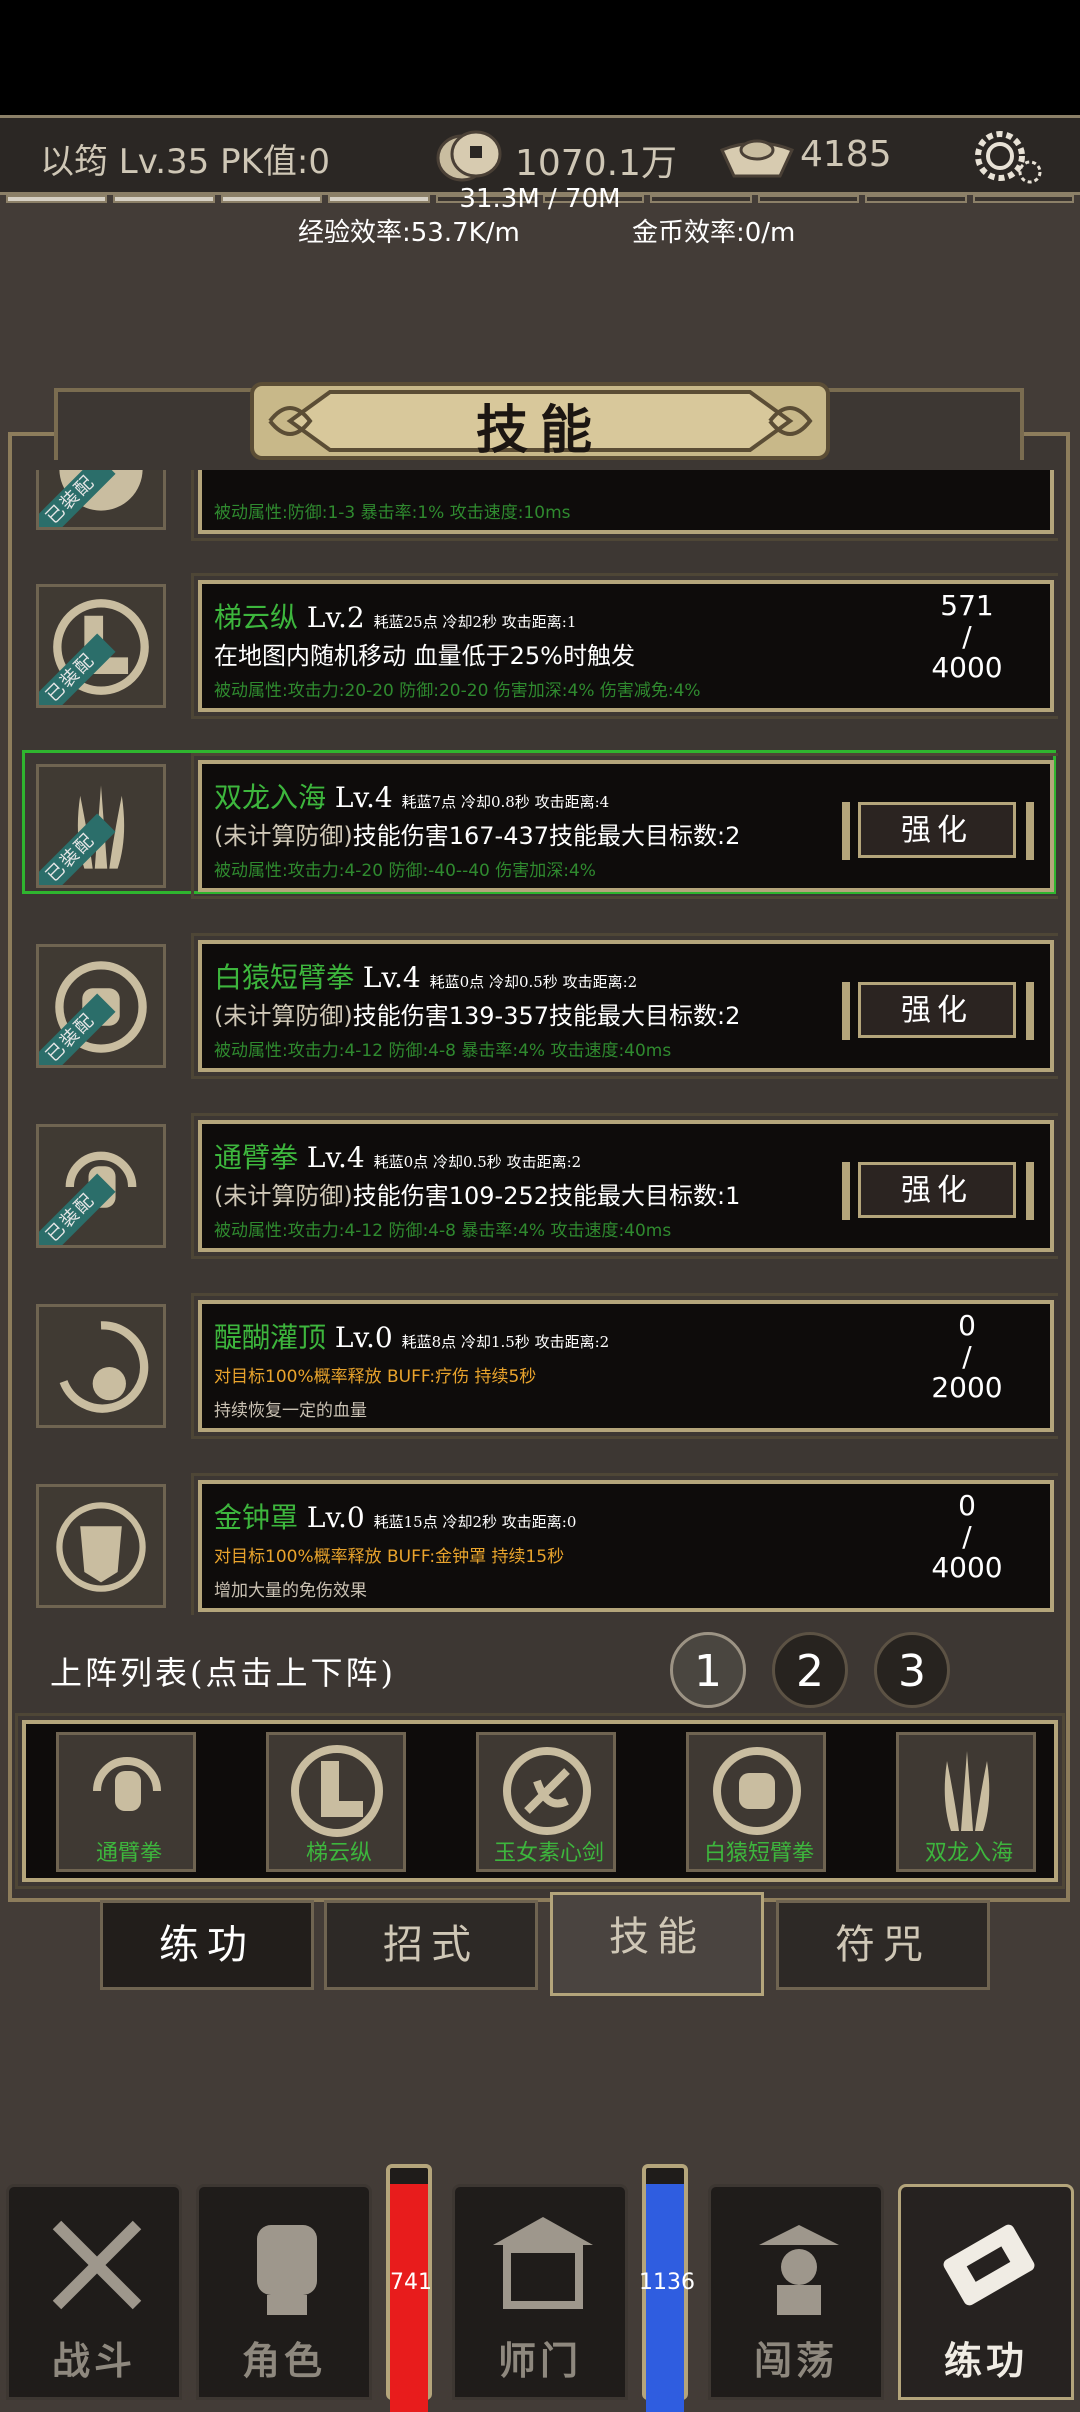 This screenshot has width=1080, height=2412. I want to click on mp-gauge: 1136, so click(667, 2288).